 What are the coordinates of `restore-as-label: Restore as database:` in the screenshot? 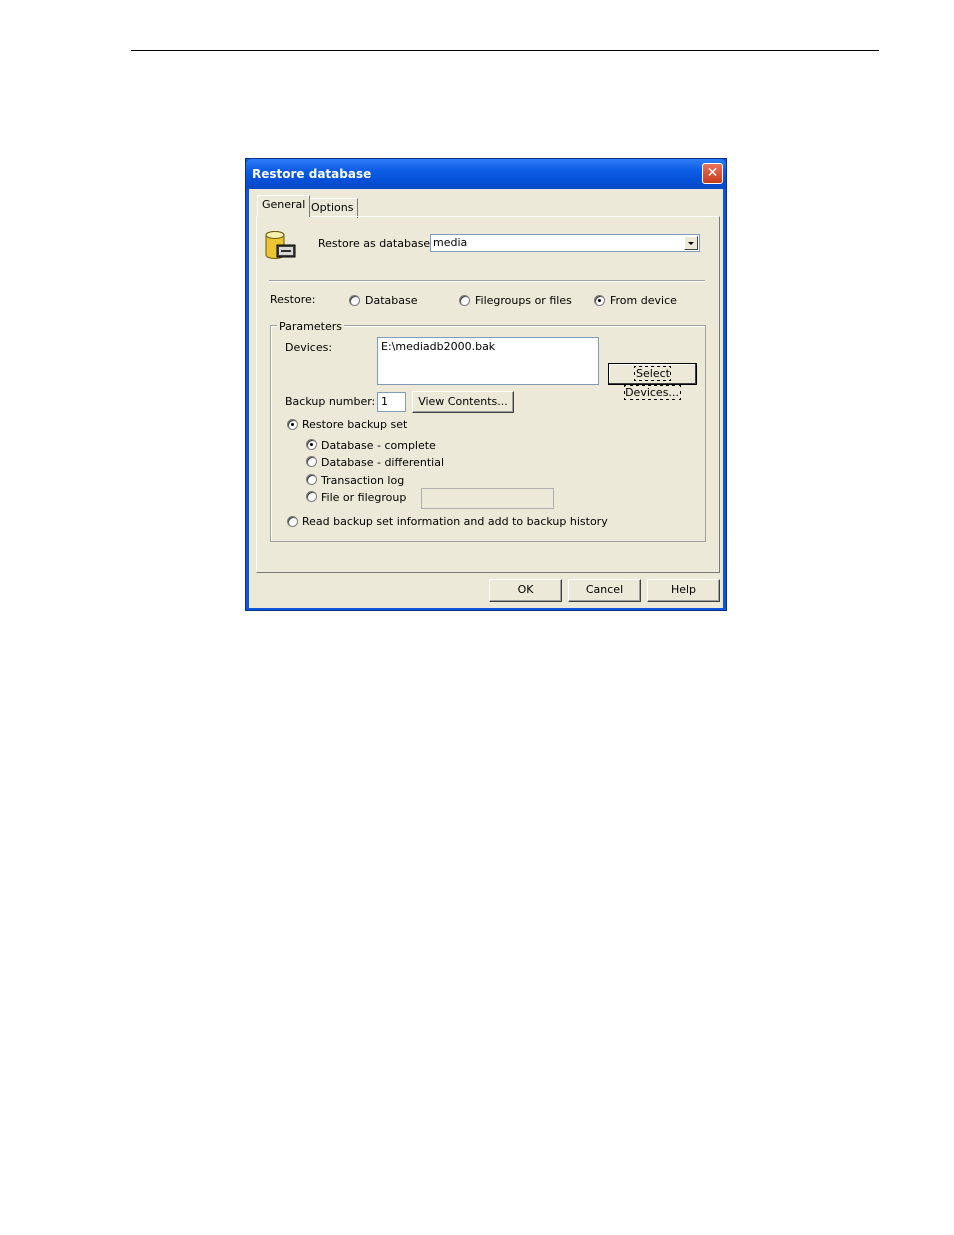 It's located at (376, 243).